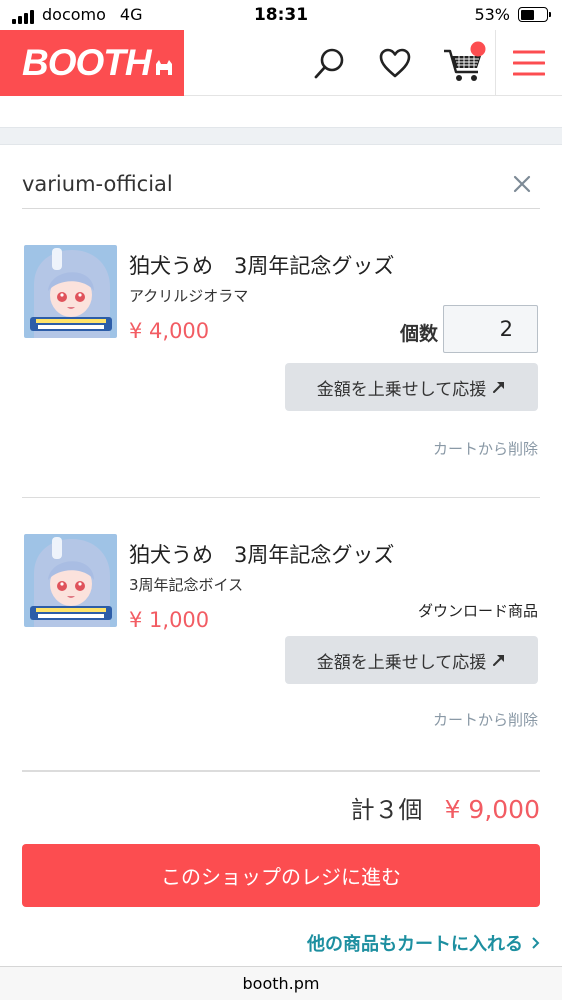 The width and height of the screenshot is (562, 1000). What do you see at coordinates (490, 329) in the screenshot?
I see `quantity-input: 2` at bounding box center [490, 329].